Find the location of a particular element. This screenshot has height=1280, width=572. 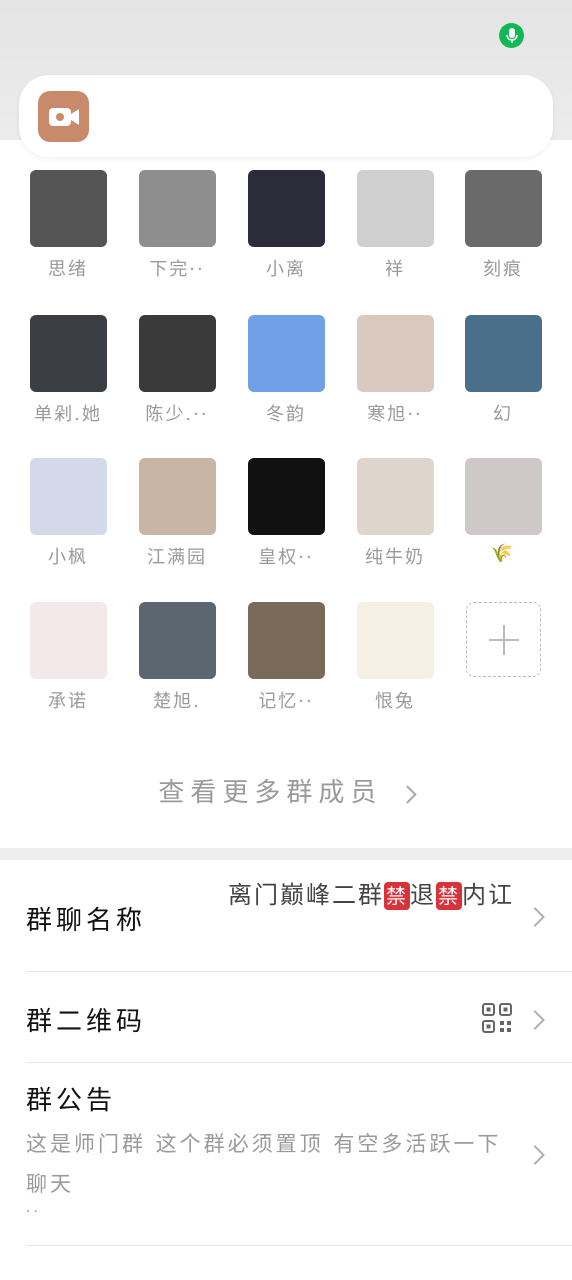

group-name-part1: 离门巅峰二群 is located at coordinates (306, 895).